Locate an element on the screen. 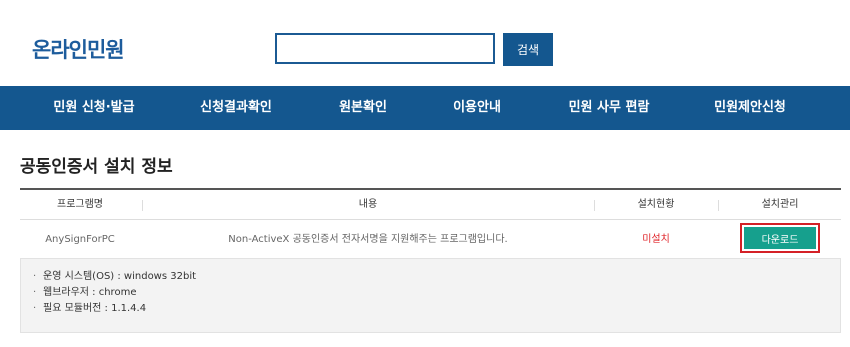  info-item: · 필요 모듈버전 : 1.1.4.4 is located at coordinates (436, 309).